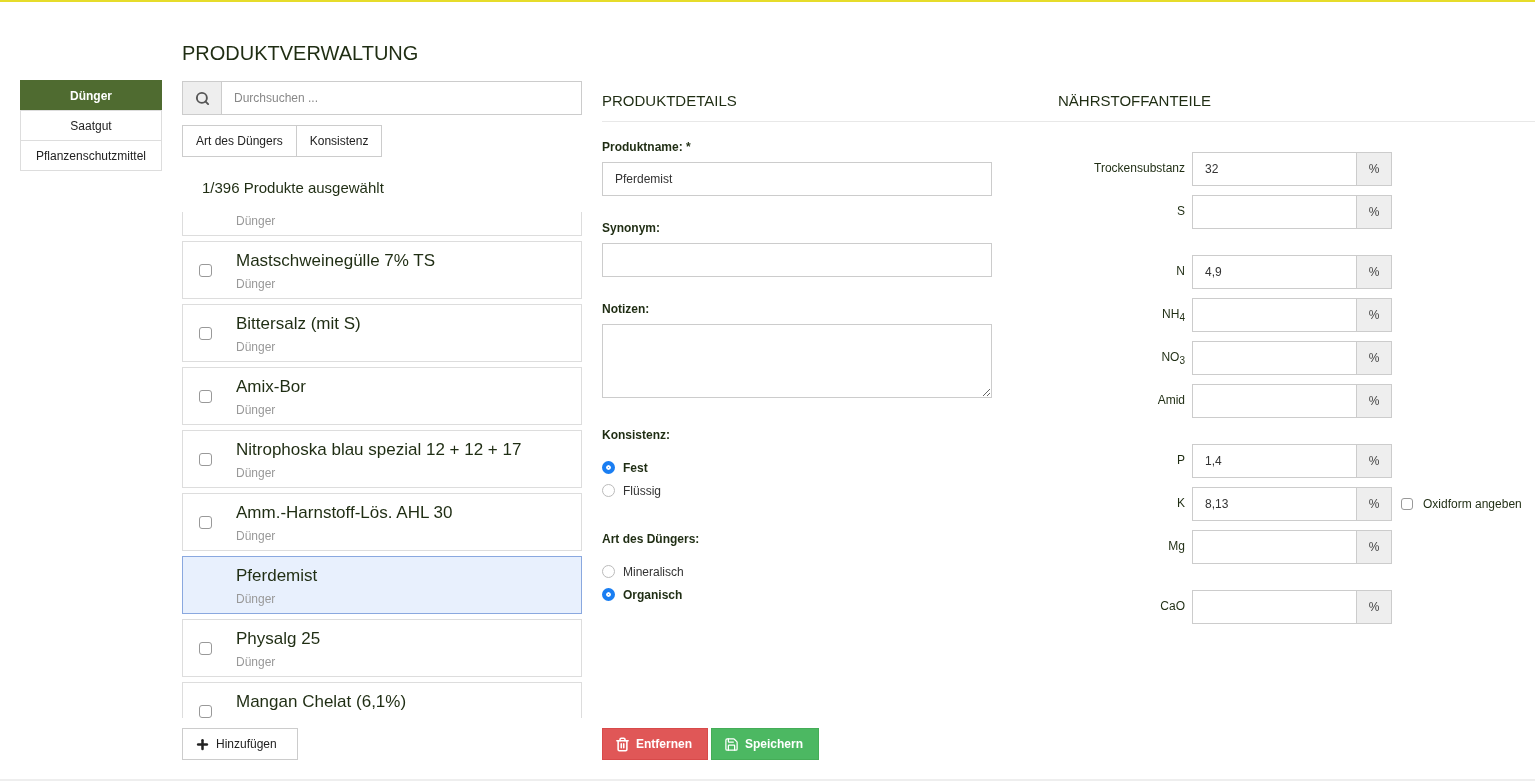 The image size is (1535, 781). Describe the element at coordinates (91, 125) in the screenshot. I see `category-tab: Saatgut` at that location.